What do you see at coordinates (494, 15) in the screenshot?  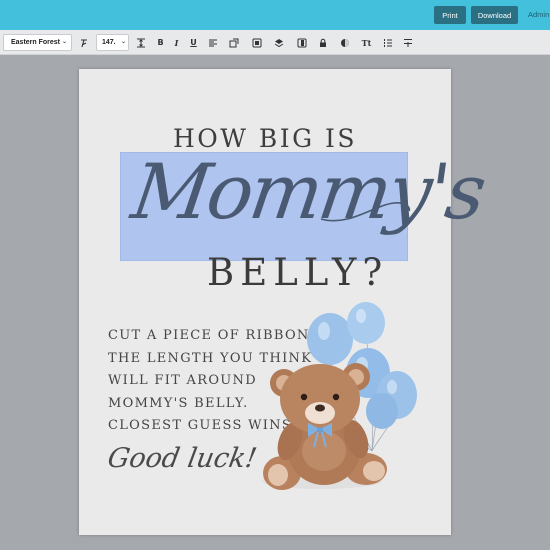 I see `download-button: Download` at bounding box center [494, 15].